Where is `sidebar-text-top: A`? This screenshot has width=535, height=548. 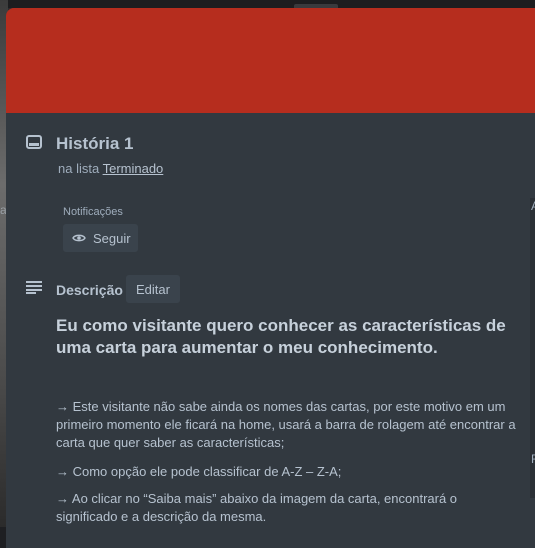 sidebar-text-top: A is located at coordinates (533, 206).